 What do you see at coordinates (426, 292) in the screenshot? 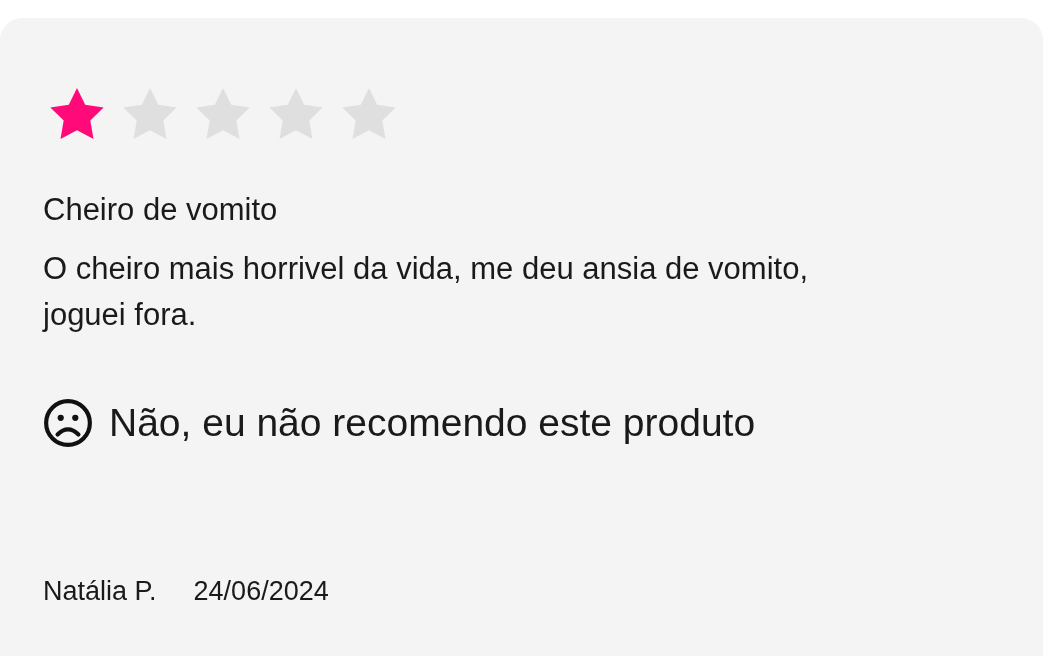
I see `review-text: O cheiro mais horrivel da vida, me deu ansia de vomito, joguei fora.` at bounding box center [426, 292].